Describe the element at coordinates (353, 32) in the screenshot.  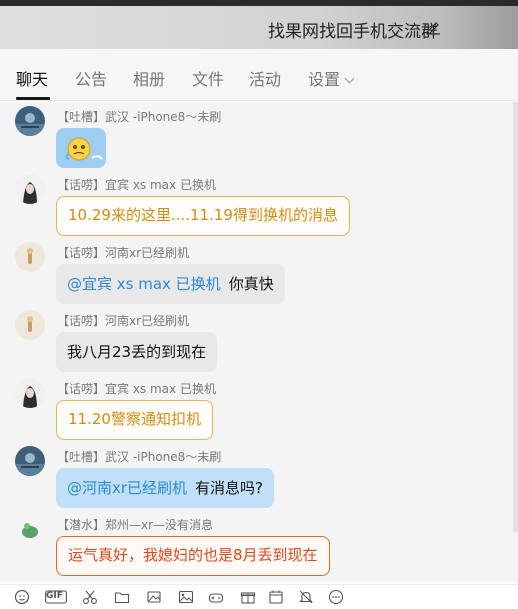
I see `group-title: 找果网找回手机交流群` at that location.